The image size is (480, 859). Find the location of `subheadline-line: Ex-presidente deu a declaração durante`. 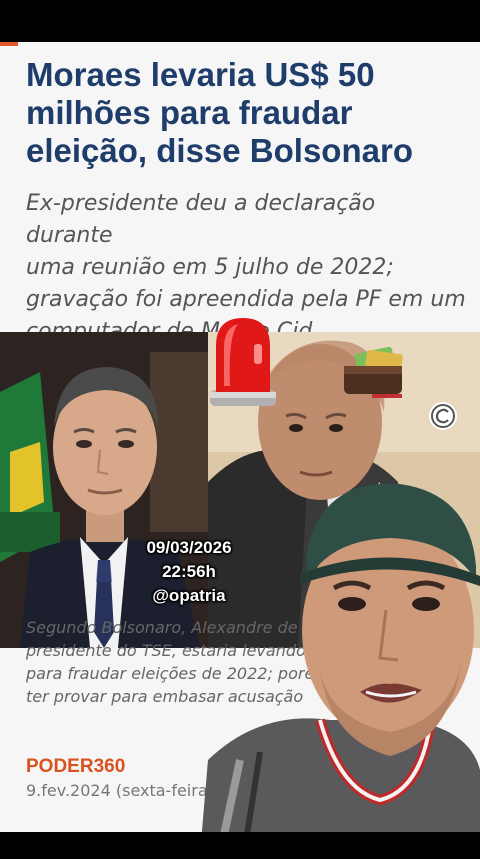

subheadline-line: Ex-presidente deu a declaração durante is located at coordinates (201, 219).